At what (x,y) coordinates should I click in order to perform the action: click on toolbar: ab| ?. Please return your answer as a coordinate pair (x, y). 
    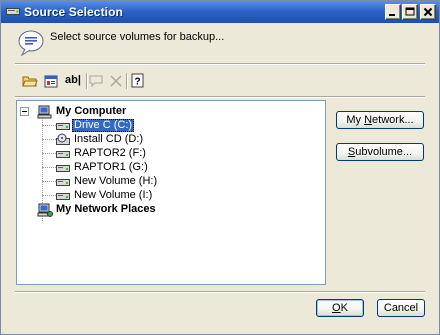
    Looking at the image, I should click on (220, 82).